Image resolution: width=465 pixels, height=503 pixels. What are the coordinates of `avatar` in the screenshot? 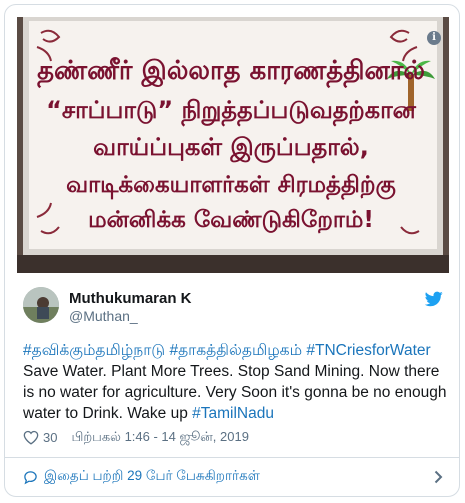 It's located at (41, 305).